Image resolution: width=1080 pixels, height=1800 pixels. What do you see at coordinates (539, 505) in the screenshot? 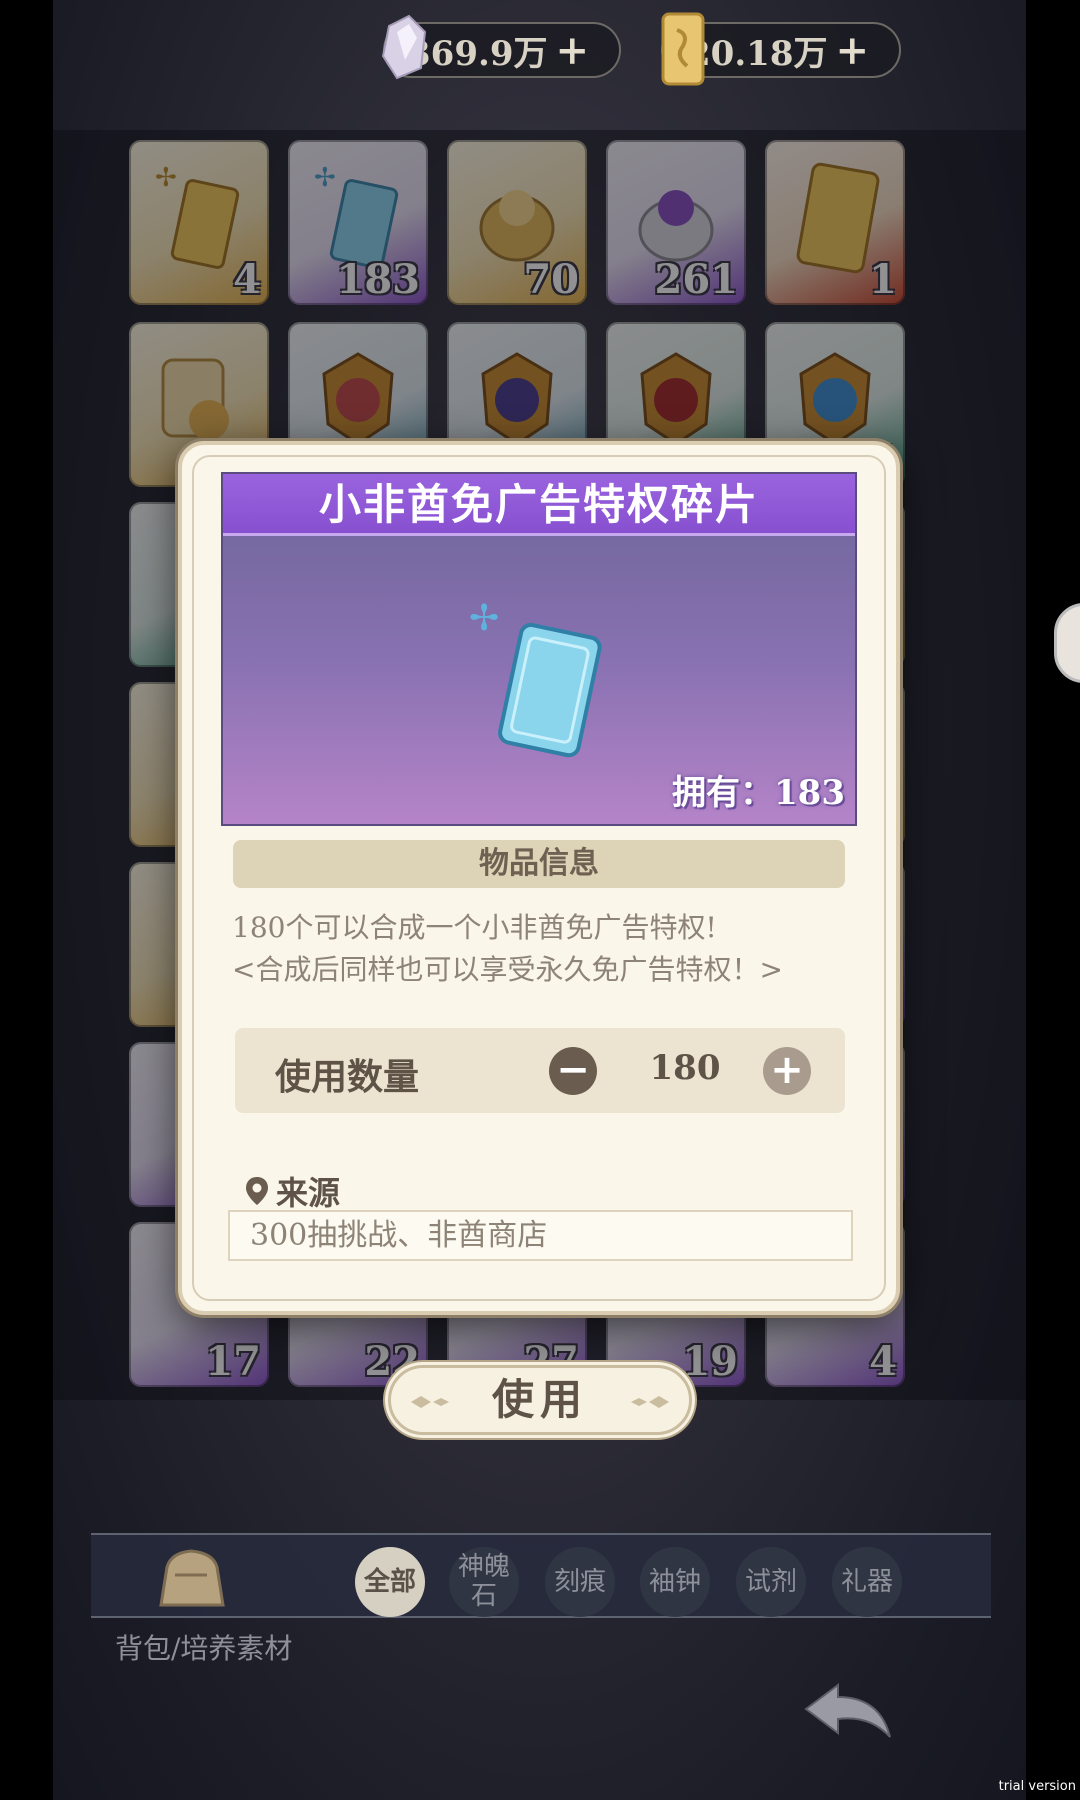
I see `item-title: 小非酋免广告特权碎片` at bounding box center [539, 505].